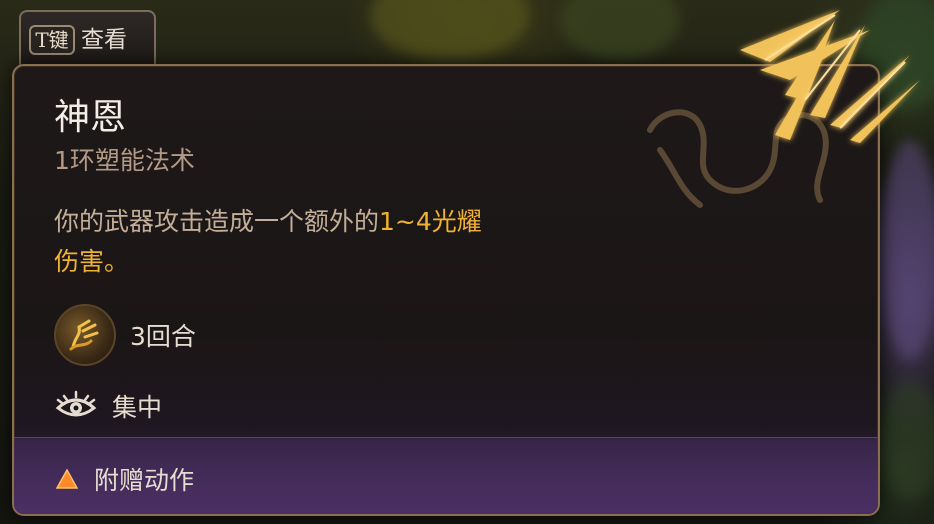  Describe the element at coordinates (52, 40) in the screenshot. I see `keyboard-key-badge: T键` at that location.